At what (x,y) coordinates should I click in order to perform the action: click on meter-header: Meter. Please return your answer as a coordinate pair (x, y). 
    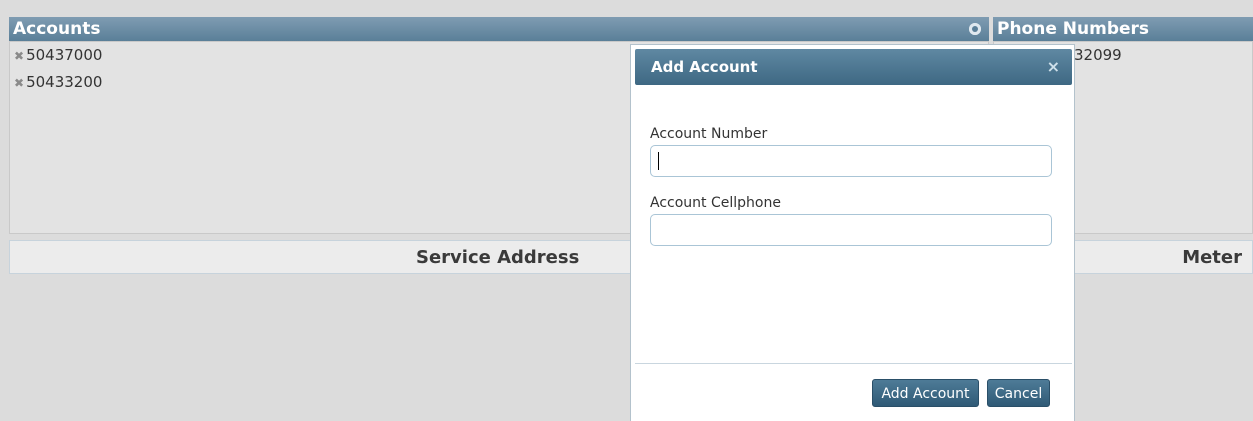
    Looking at the image, I should click on (1212, 257).